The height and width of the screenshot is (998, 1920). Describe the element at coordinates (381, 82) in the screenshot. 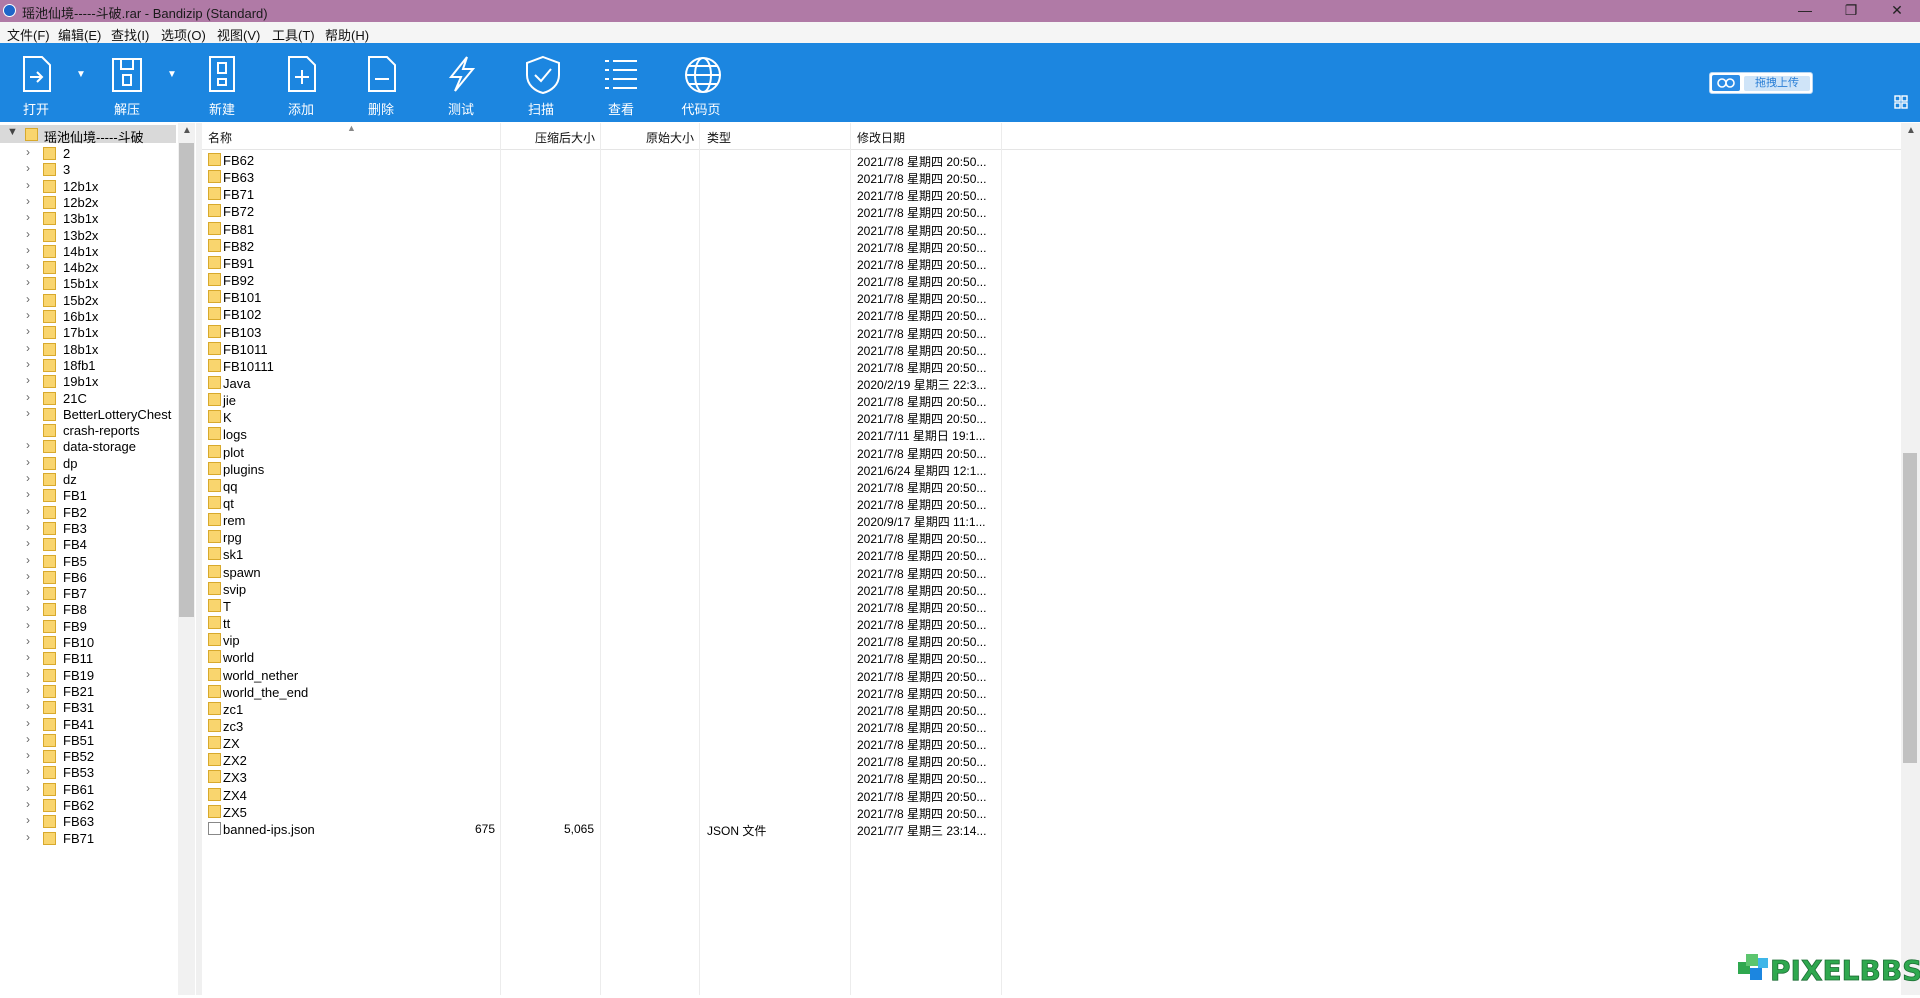

I see `delete-button: 删除` at that location.